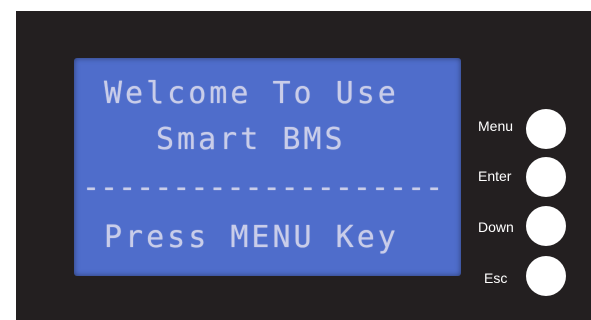 The width and height of the screenshot is (591, 320). Describe the element at coordinates (496, 278) in the screenshot. I see `esc-key-label: Esc` at that location.